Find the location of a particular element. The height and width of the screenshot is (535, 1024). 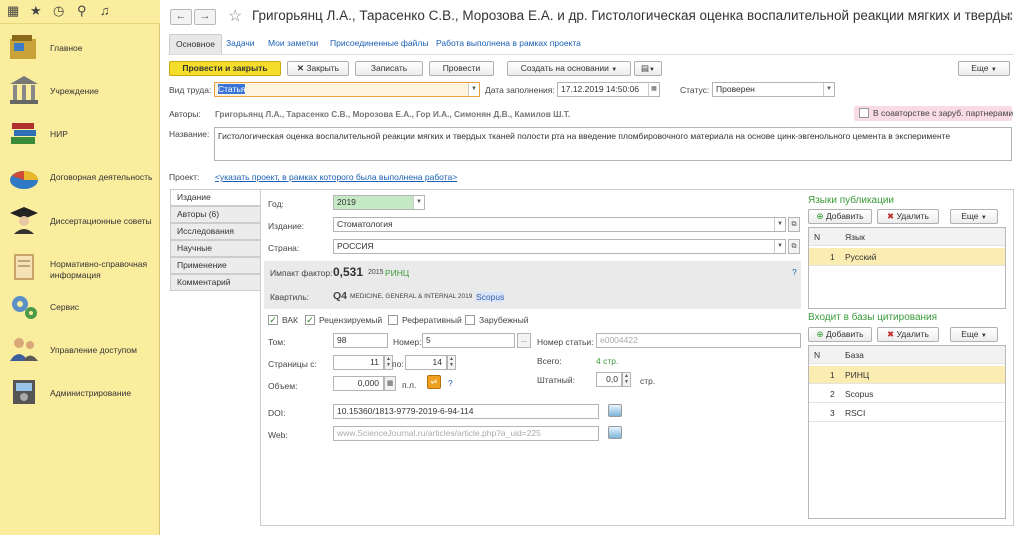

sidebar-item-institution: Учреждение is located at coordinates (80, 91).